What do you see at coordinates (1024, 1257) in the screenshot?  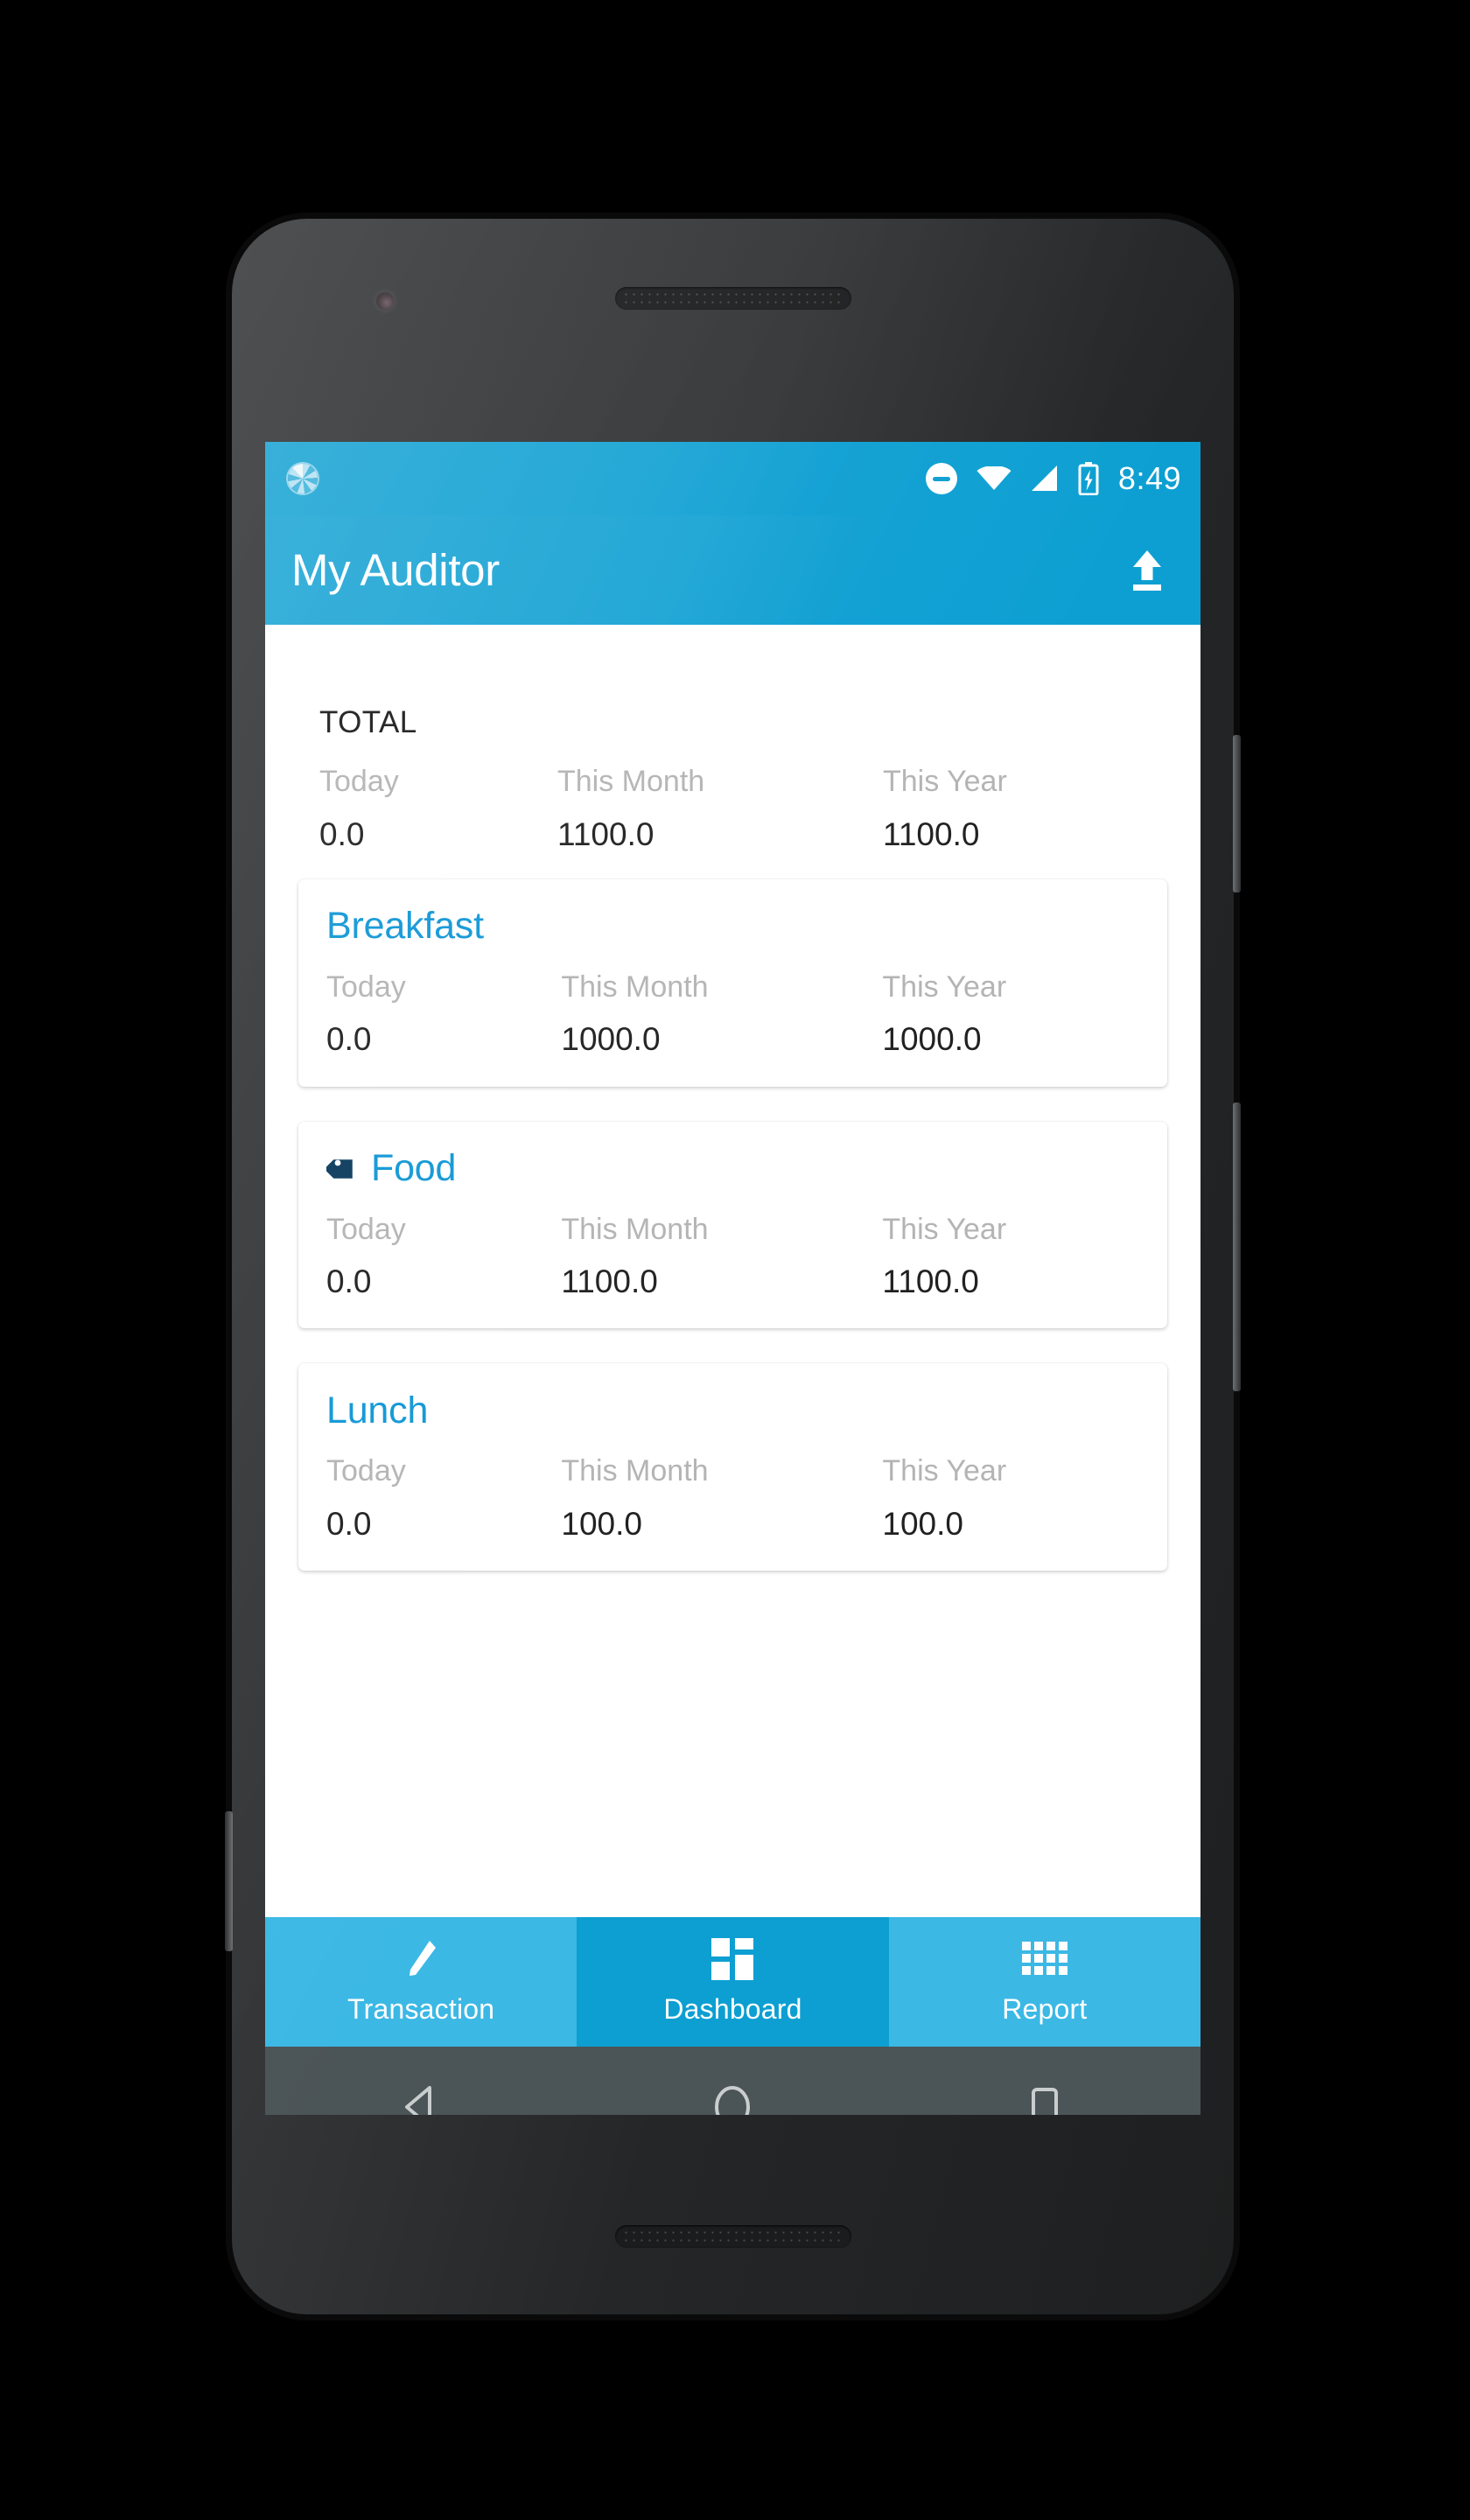 I see `card-this-year-column: This Year 1100.0` at bounding box center [1024, 1257].